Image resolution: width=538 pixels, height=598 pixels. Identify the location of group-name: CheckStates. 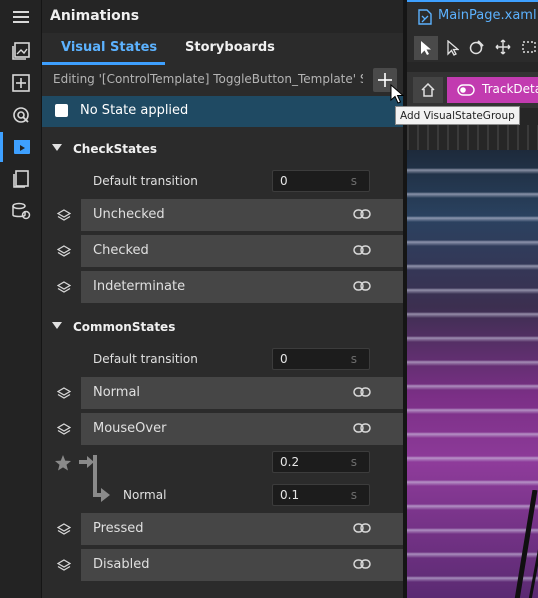
(115, 149).